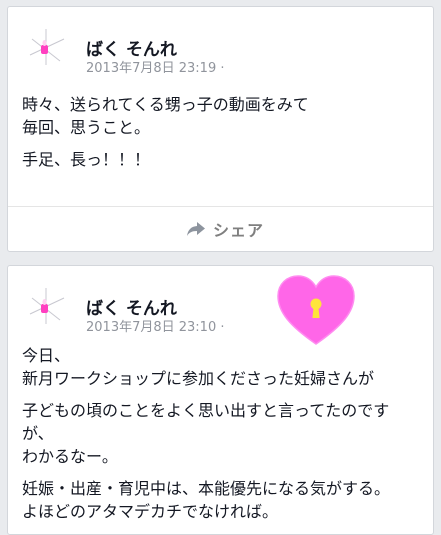 This screenshot has width=441, height=535. I want to click on post-paragraph: 今日、 新月ワークショップに参加くださった妊婦さんが, so click(198, 367).